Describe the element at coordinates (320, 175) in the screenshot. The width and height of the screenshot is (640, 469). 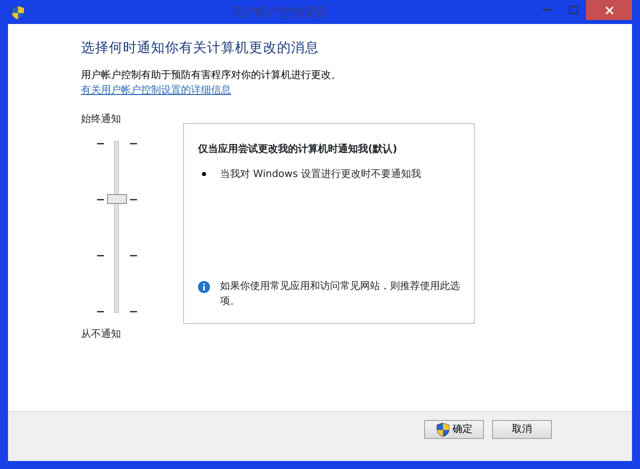
I see `bullet-text: 当我对 Windows 设置进行更改时不要通知我` at that location.